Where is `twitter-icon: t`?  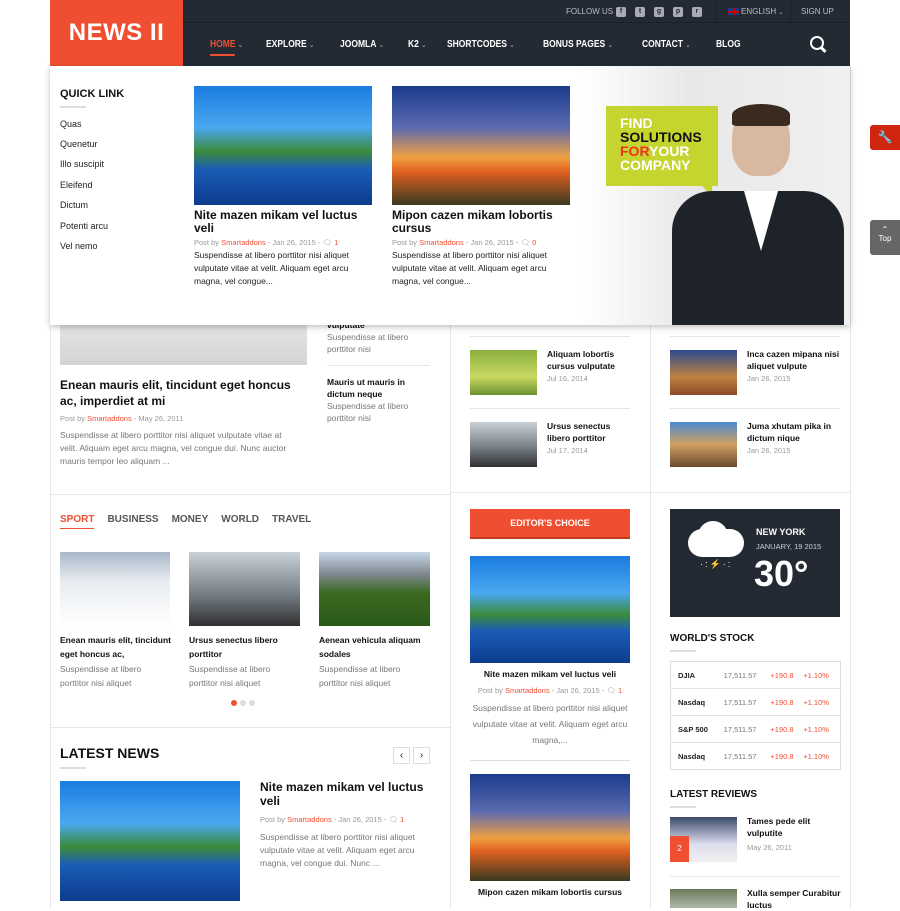
twitter-icon: t is located at coordinates (640, 11).